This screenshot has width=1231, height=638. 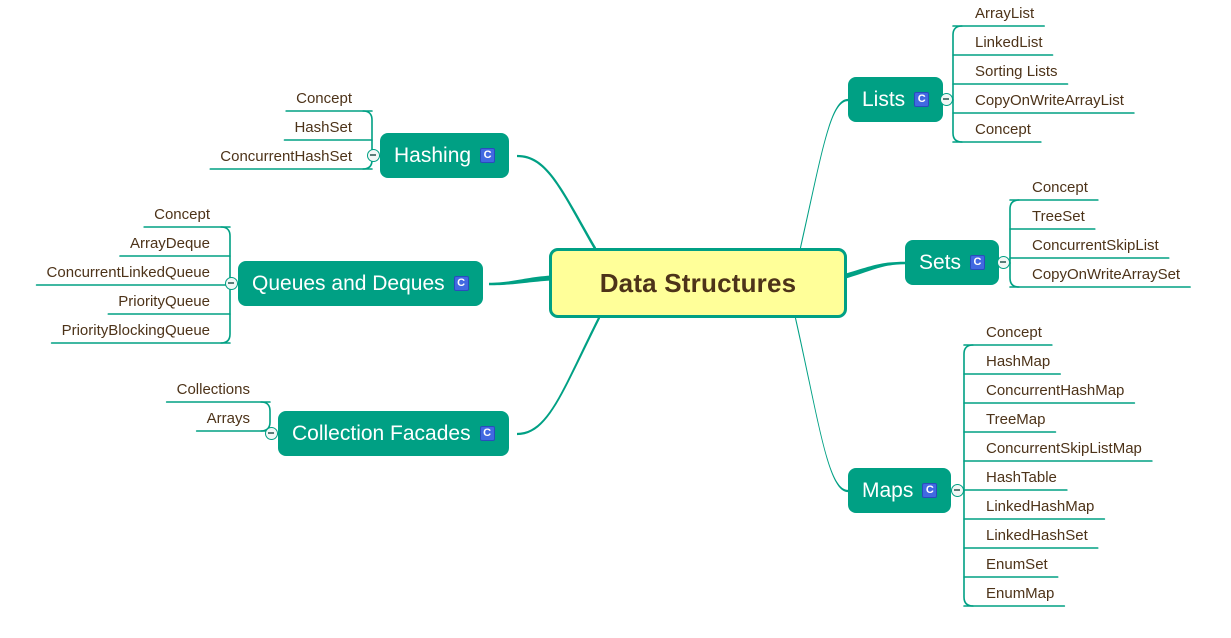 I want to click on collapse-toggle-sets, so click(x=1003, y=262).